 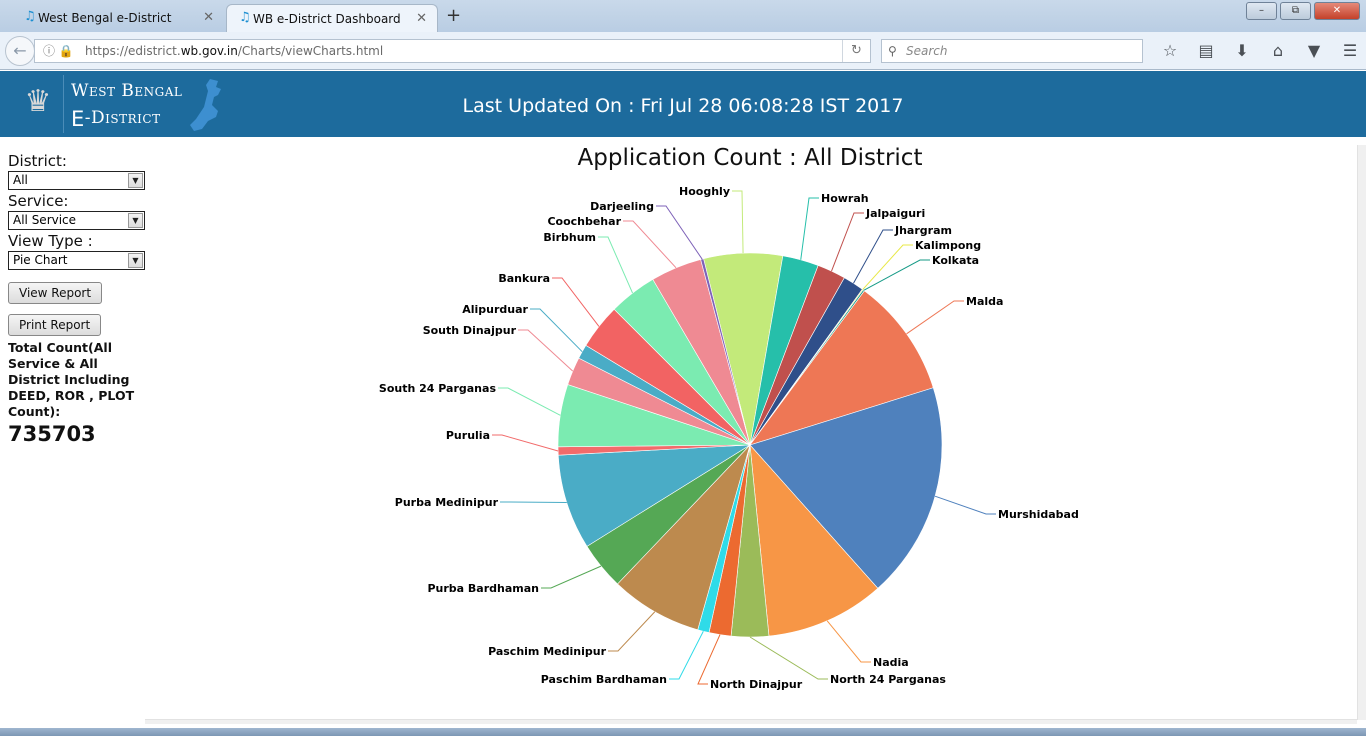 I want to click on horizontal-scrollbar, so click(x=751, y=721).